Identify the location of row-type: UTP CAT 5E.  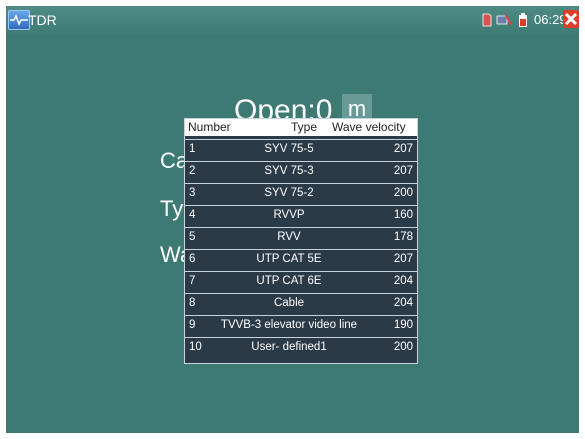
(289, 259).